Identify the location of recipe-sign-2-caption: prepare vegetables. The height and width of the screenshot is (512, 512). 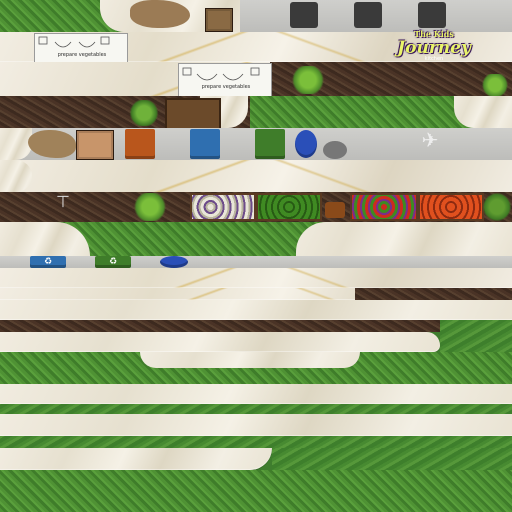
(226, 87).